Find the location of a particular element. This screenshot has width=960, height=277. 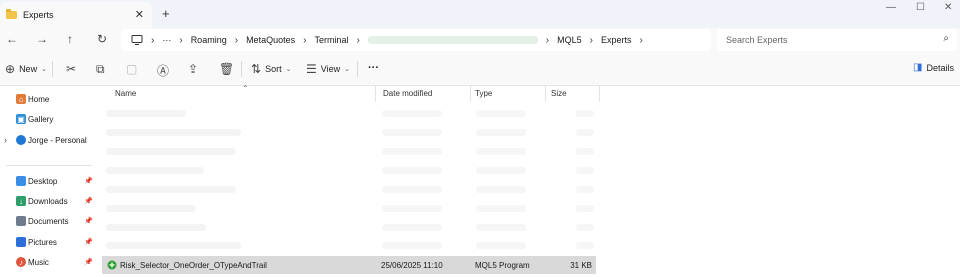

search-placeholder: Search Experts is located at coordinates (757, 40).